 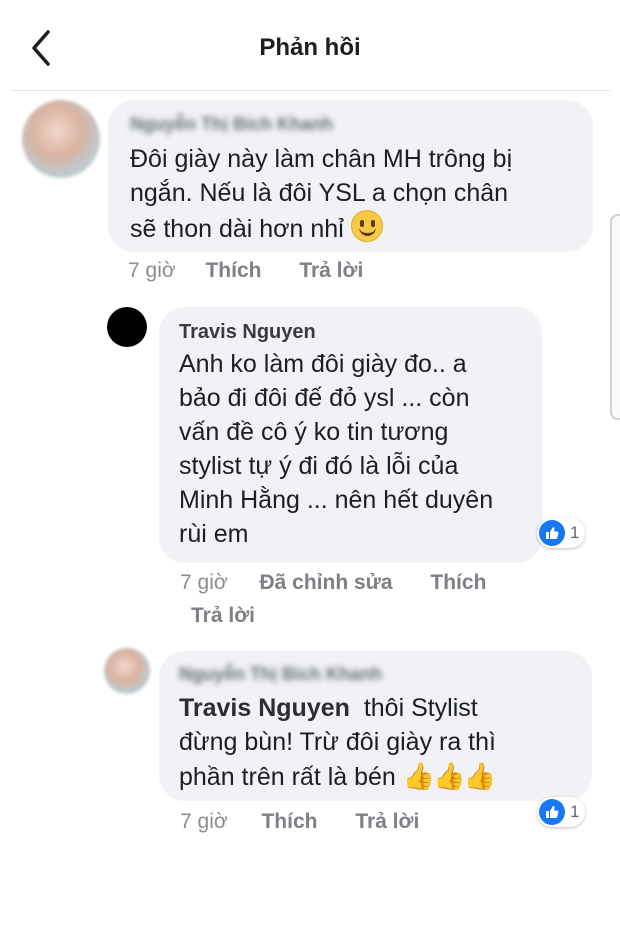 I want to click on comment-line: sẽ thon dài hơn nhỉ, so click(x=321, y=228).